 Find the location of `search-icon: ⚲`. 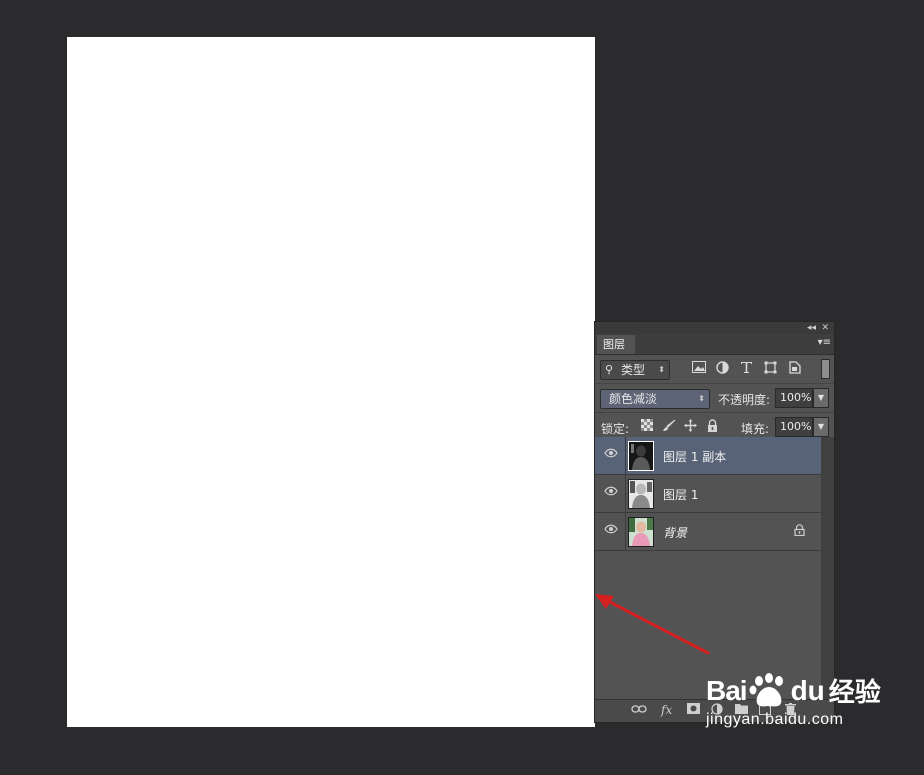

search-icon: ⚲ is located at coordinates (609, 369).